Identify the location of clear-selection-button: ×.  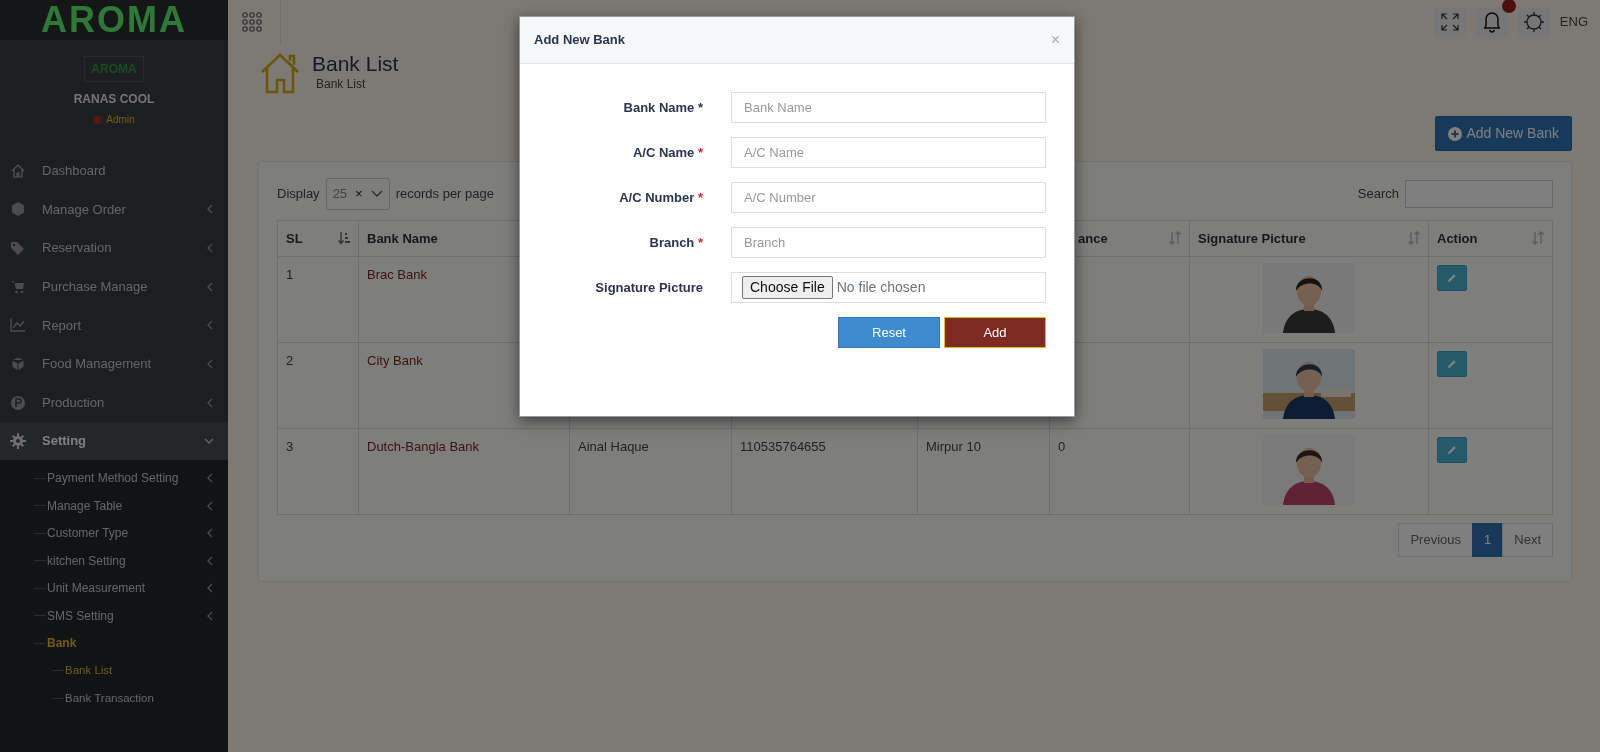
(359, 194).